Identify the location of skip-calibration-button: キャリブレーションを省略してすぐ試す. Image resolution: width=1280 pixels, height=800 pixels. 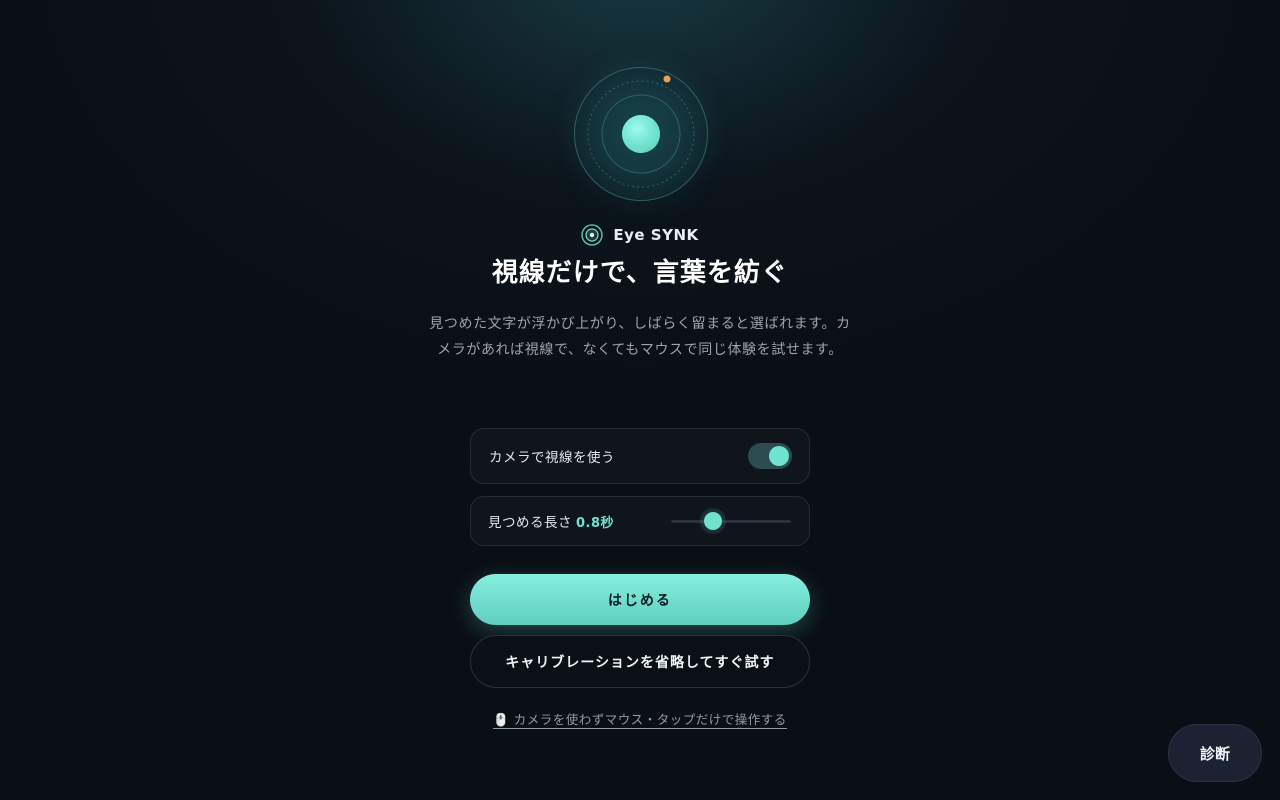
(640, 661).